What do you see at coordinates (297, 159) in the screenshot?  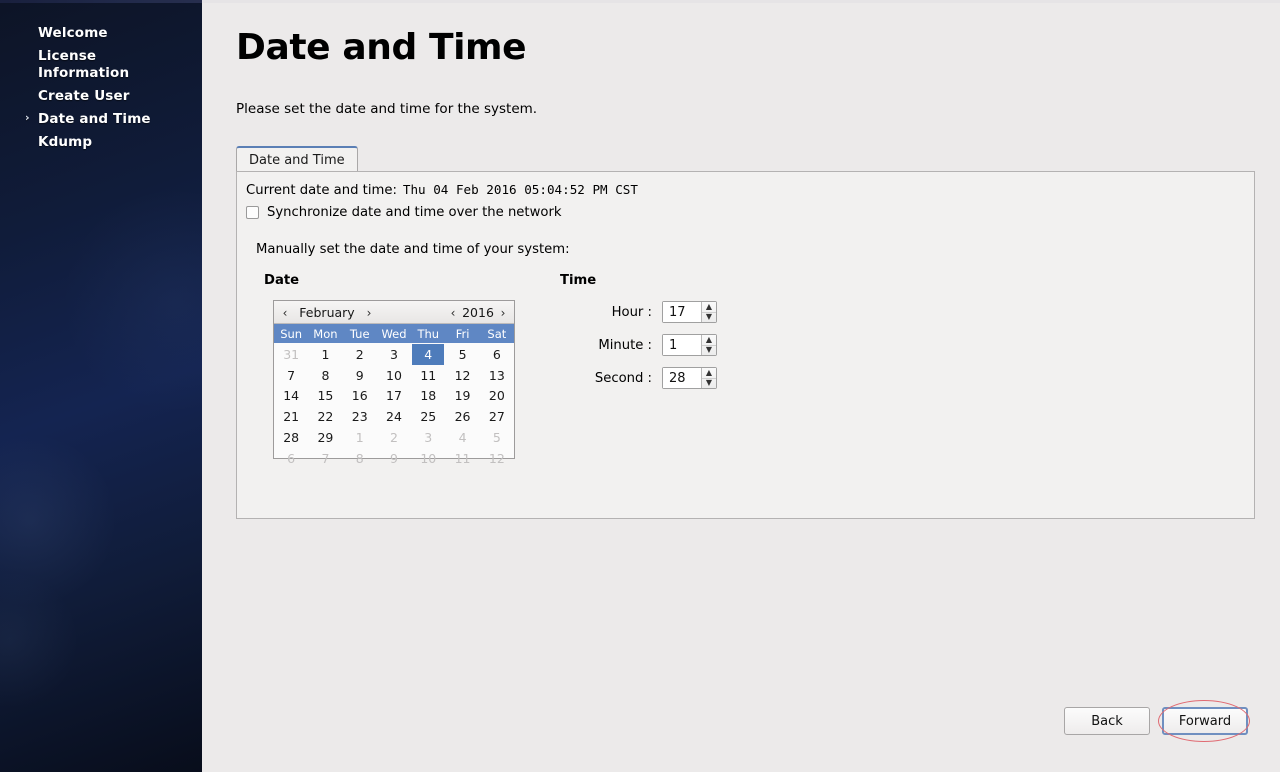 I see `tab-date-and-time: Date and Time` at bounding box center [297, 159].